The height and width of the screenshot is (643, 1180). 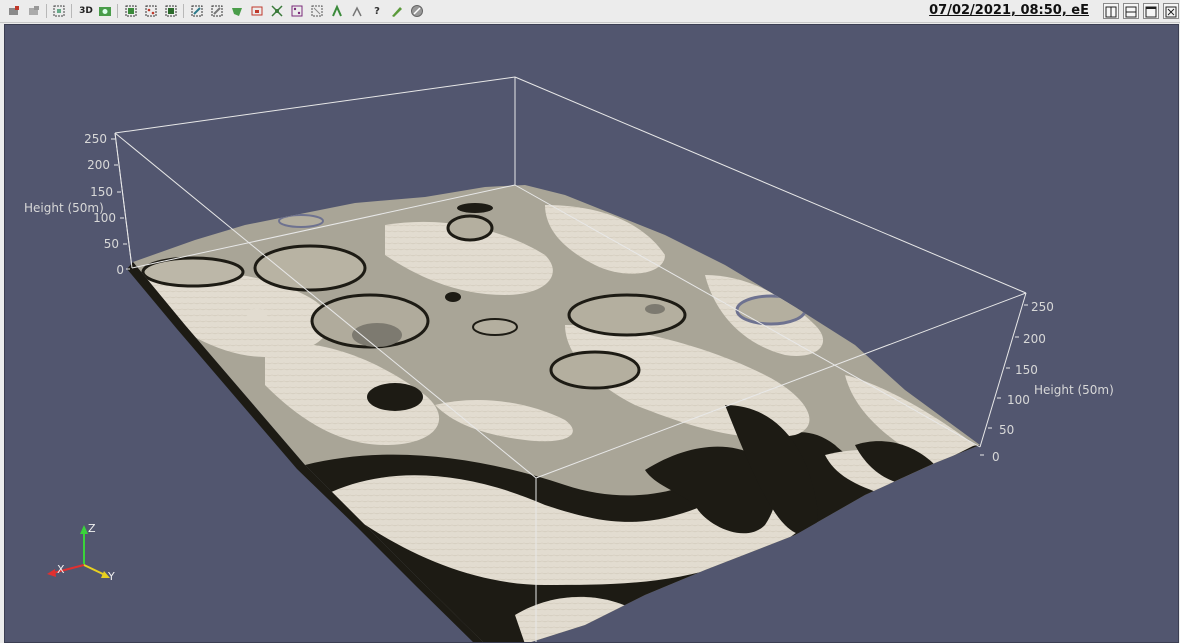 I want to click on capture-screenshot-icon, so click(x=105, y=11).